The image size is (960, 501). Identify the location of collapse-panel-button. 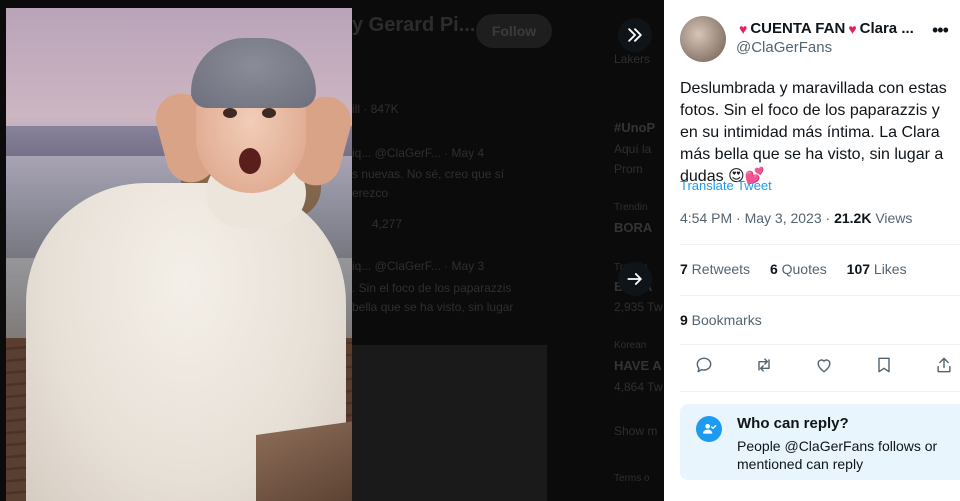
(635, 35).